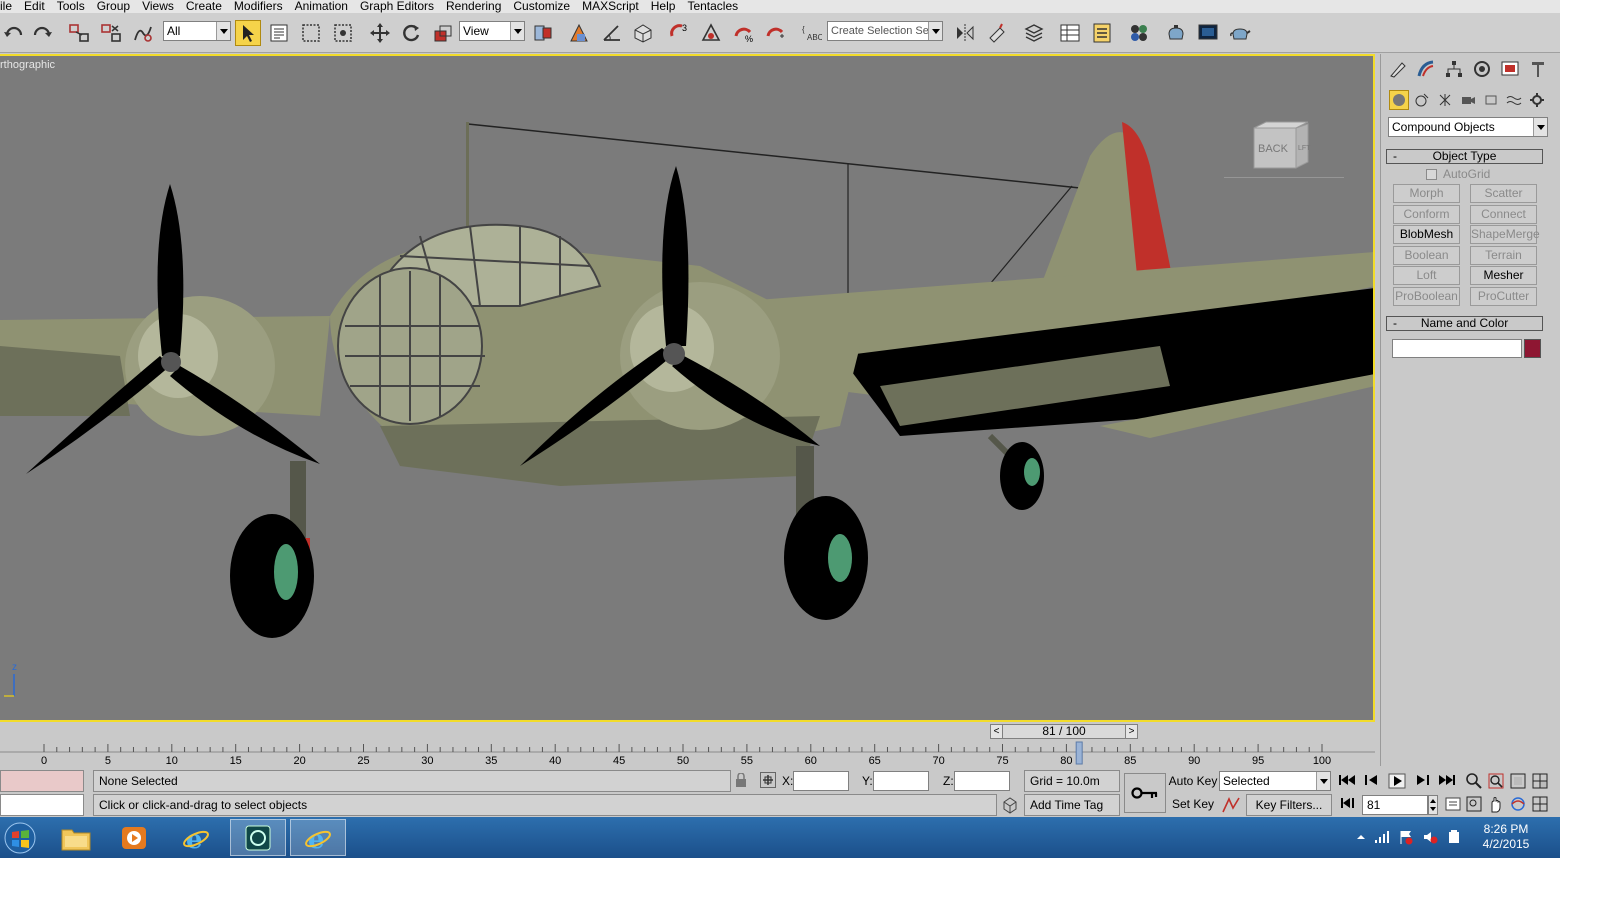  Describe the element at coordinates (679, 33) in the screenshot. I see `spinner-snap-icon: 3` at that location.